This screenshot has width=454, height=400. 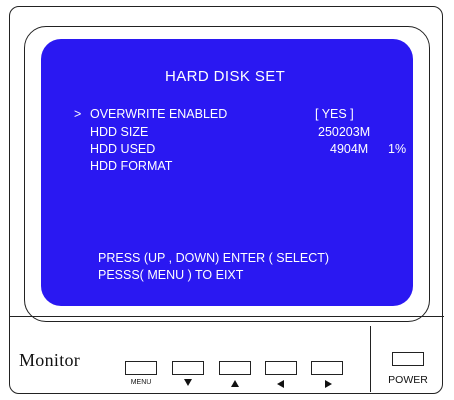 What do you see at coordinates (158, 114) in the screenshot?
I see `menu-item-overwrite-enabled: OVERWRITE ENABLED` at bounding box center [158, 114].